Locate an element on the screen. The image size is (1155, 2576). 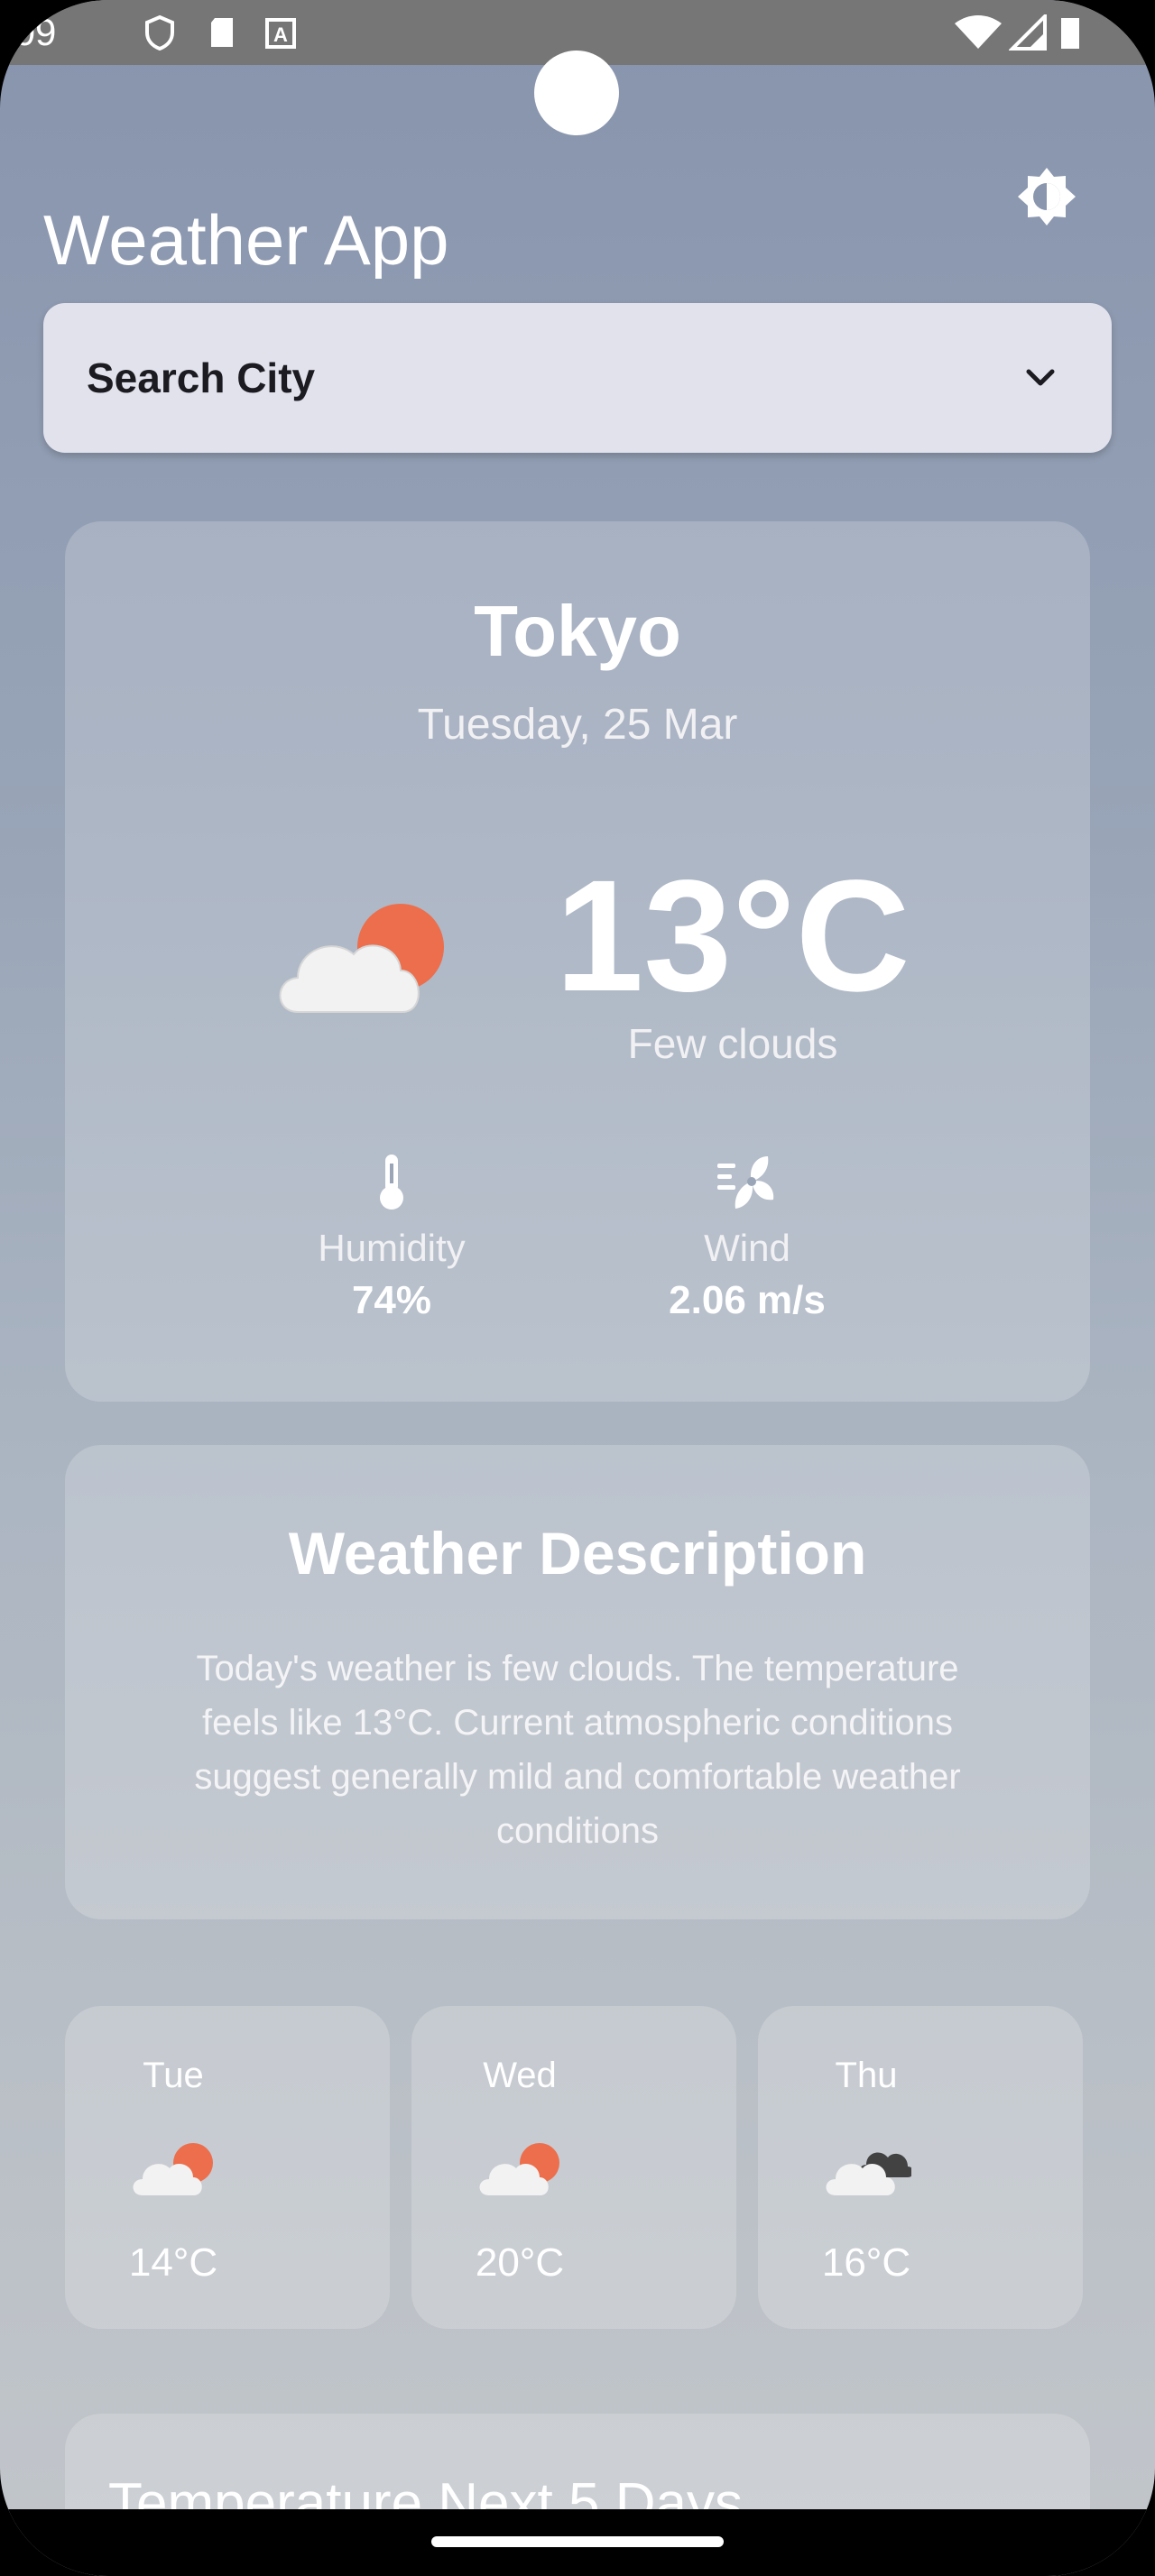
forecast-temp: 16°C is located at coordinates (866, 2263).